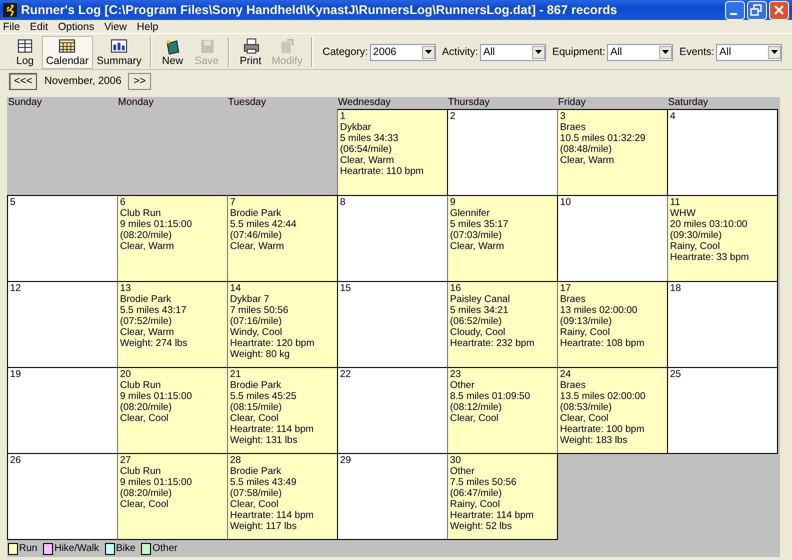  Describe the element at coordinates (566, 288) in the screenshot. I see `day-number: 17` at that location.